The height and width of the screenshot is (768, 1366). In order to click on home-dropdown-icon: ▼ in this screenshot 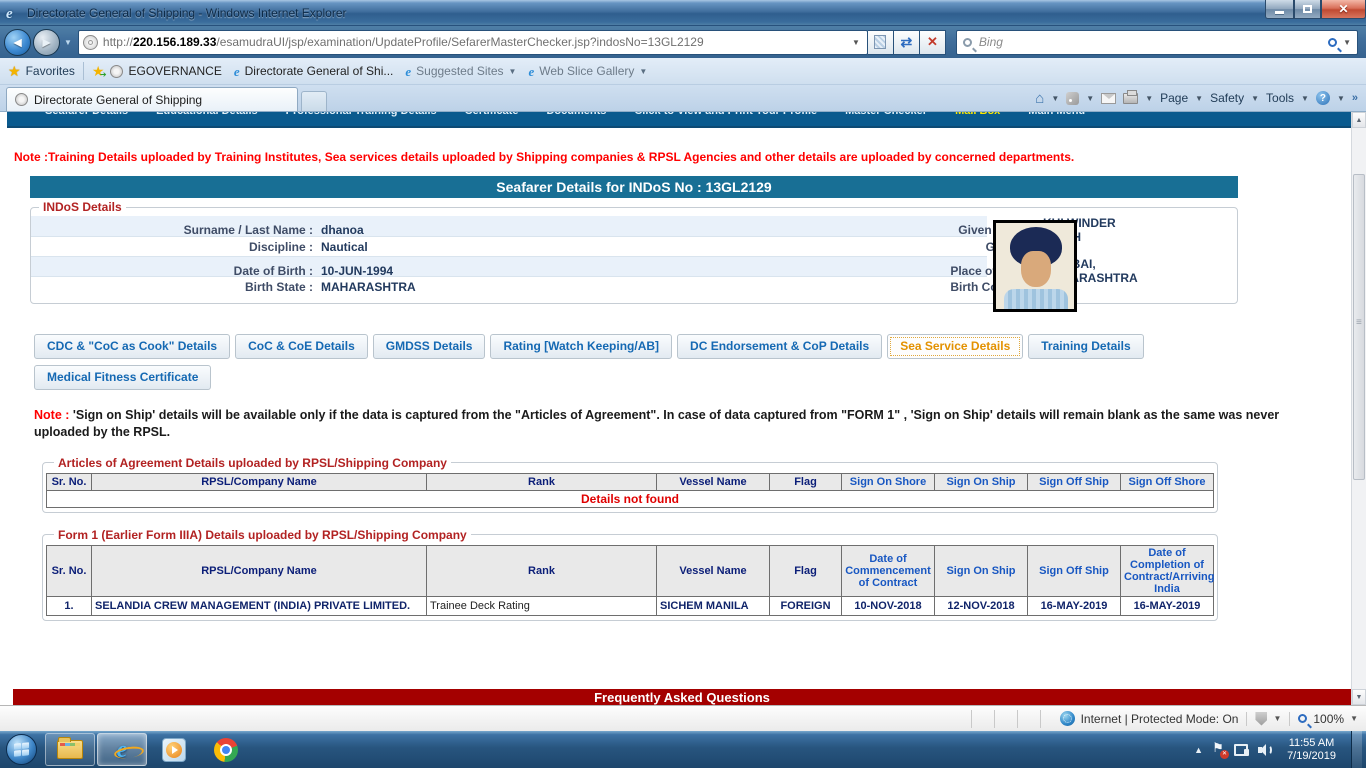, I will do `click(1055, 98)`.